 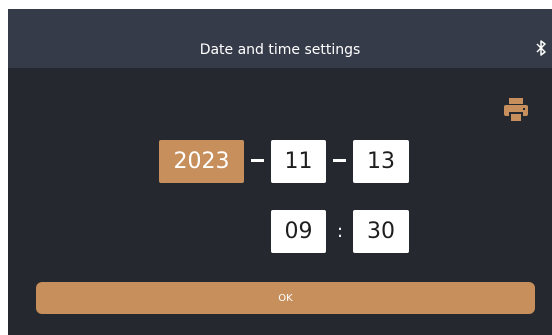 What do you see at coordinates (381, 231) in the screenshot?
I see `minute-field: 30` at bounding box center [381, 231].